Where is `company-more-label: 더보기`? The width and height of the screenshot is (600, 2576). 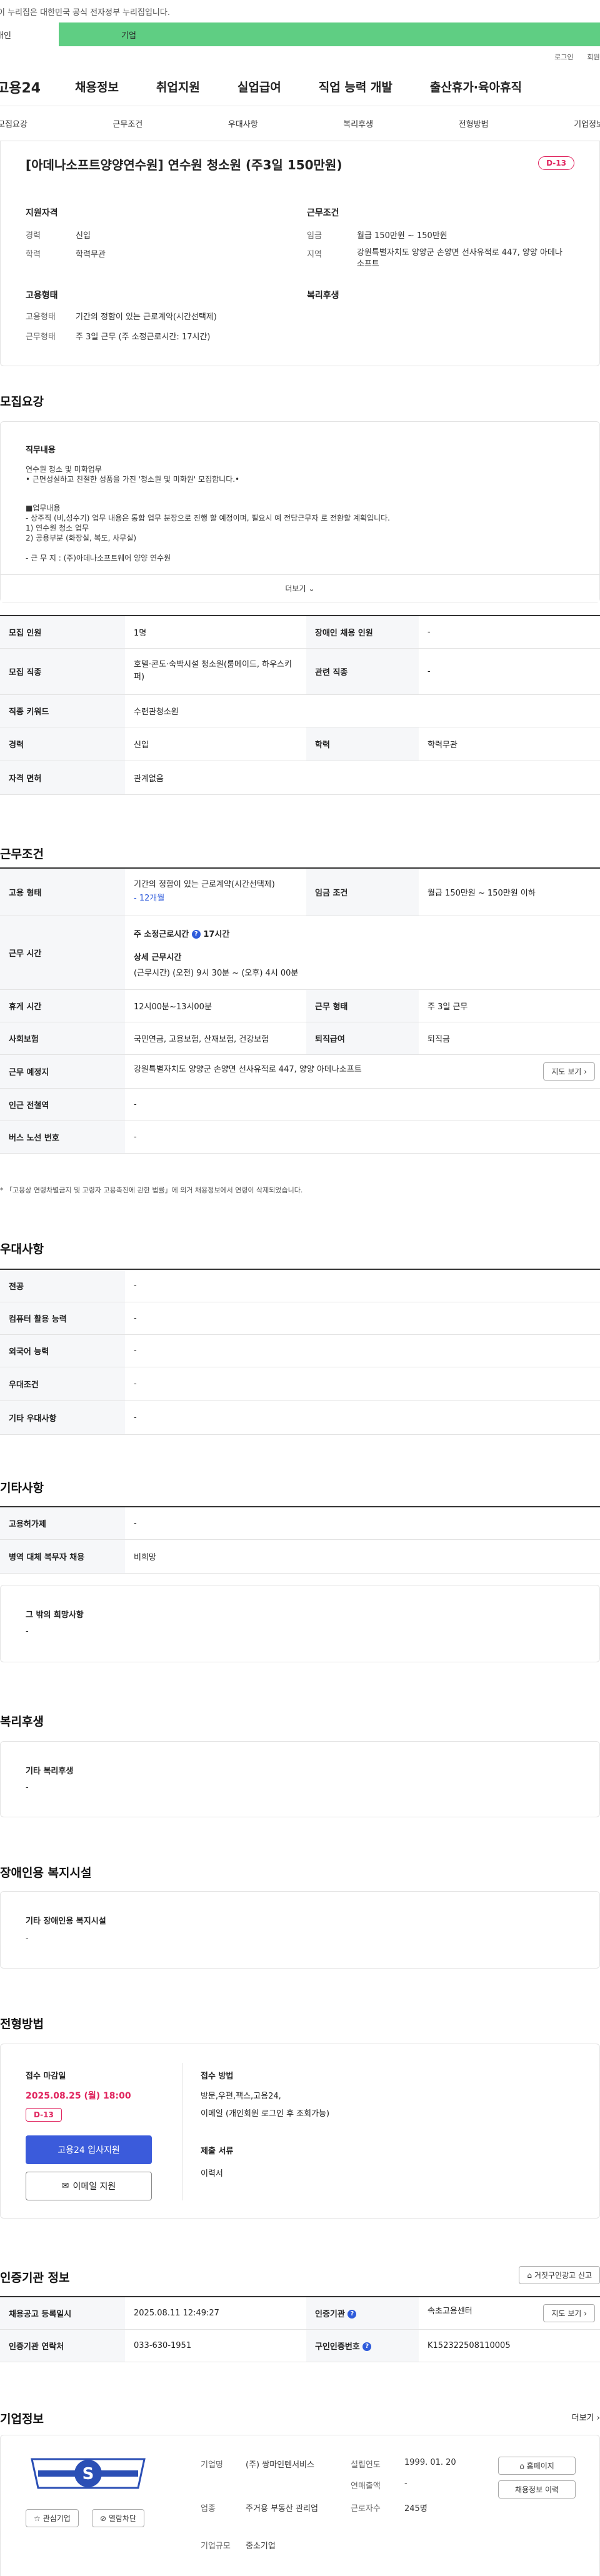
company-more-label: 더보기 is located at coordinates (582, 2418).